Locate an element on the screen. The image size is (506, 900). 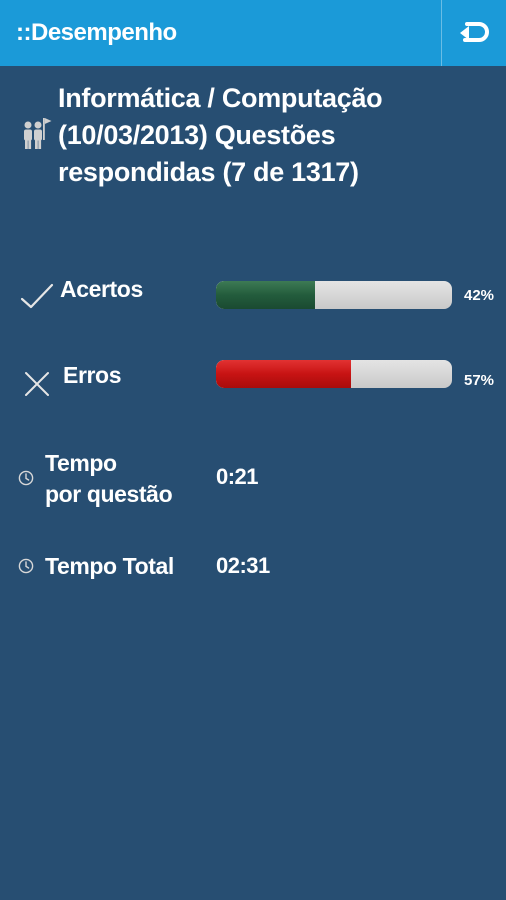
correct-answers-progress-fill is located at coordinates (266, 295).